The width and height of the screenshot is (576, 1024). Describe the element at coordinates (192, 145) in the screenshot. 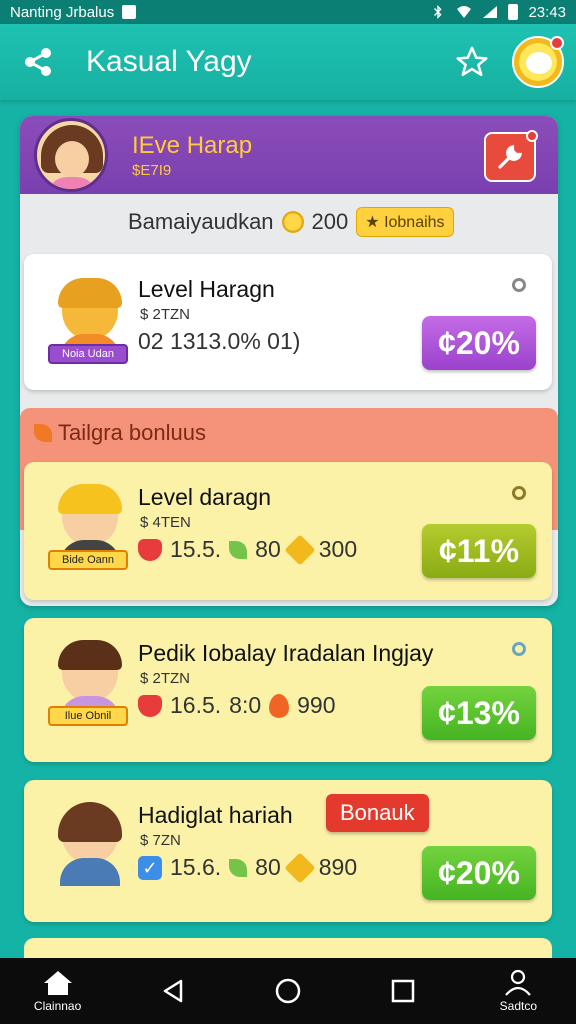

I see `profile-name: IEve Harap` at that location.